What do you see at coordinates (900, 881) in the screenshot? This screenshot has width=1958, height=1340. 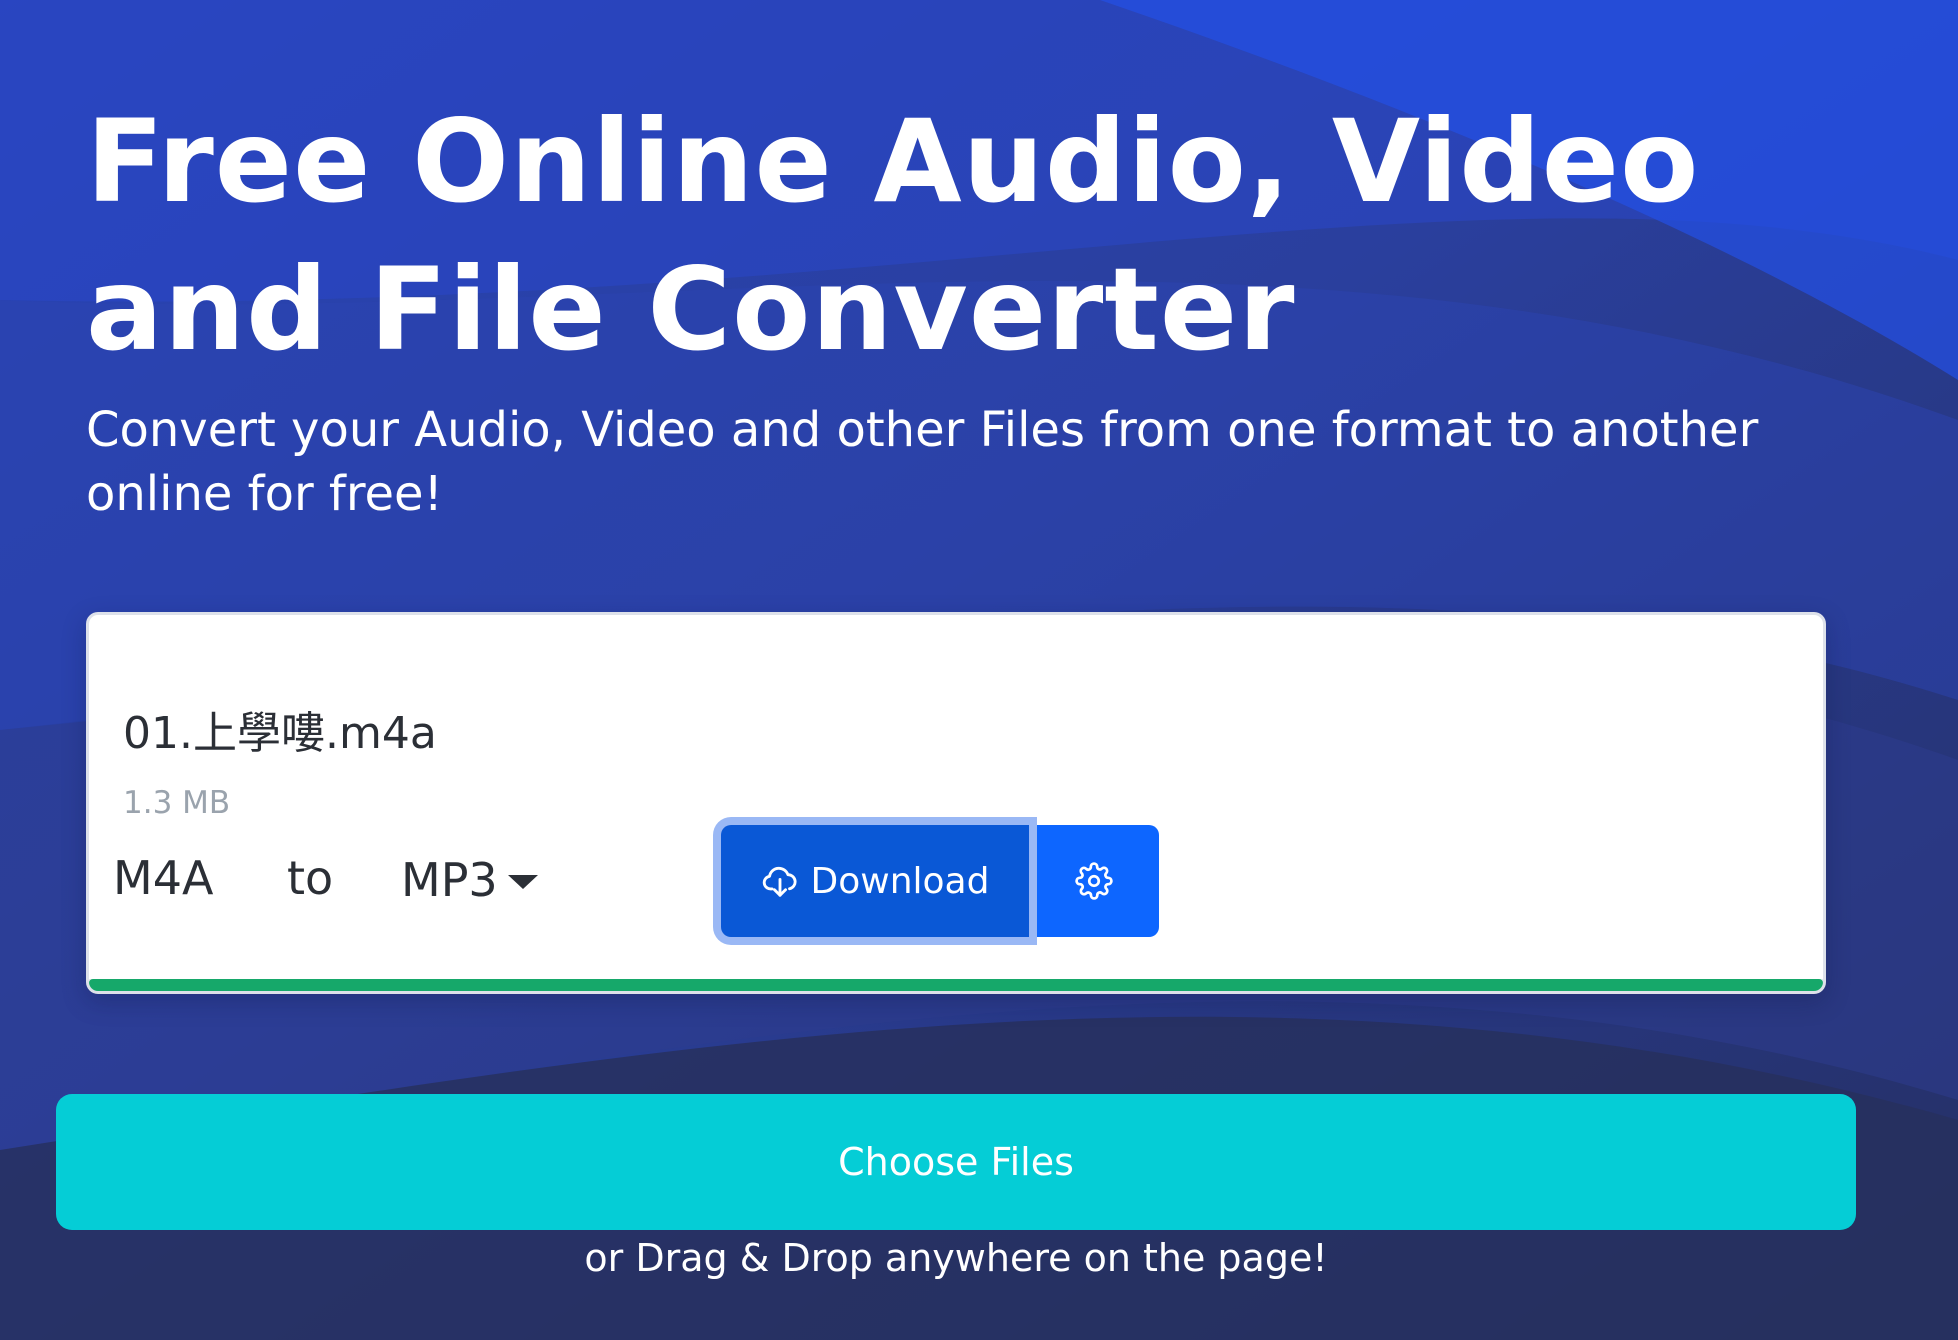 I see `download-label: Download` at bounding box center [900, 881].